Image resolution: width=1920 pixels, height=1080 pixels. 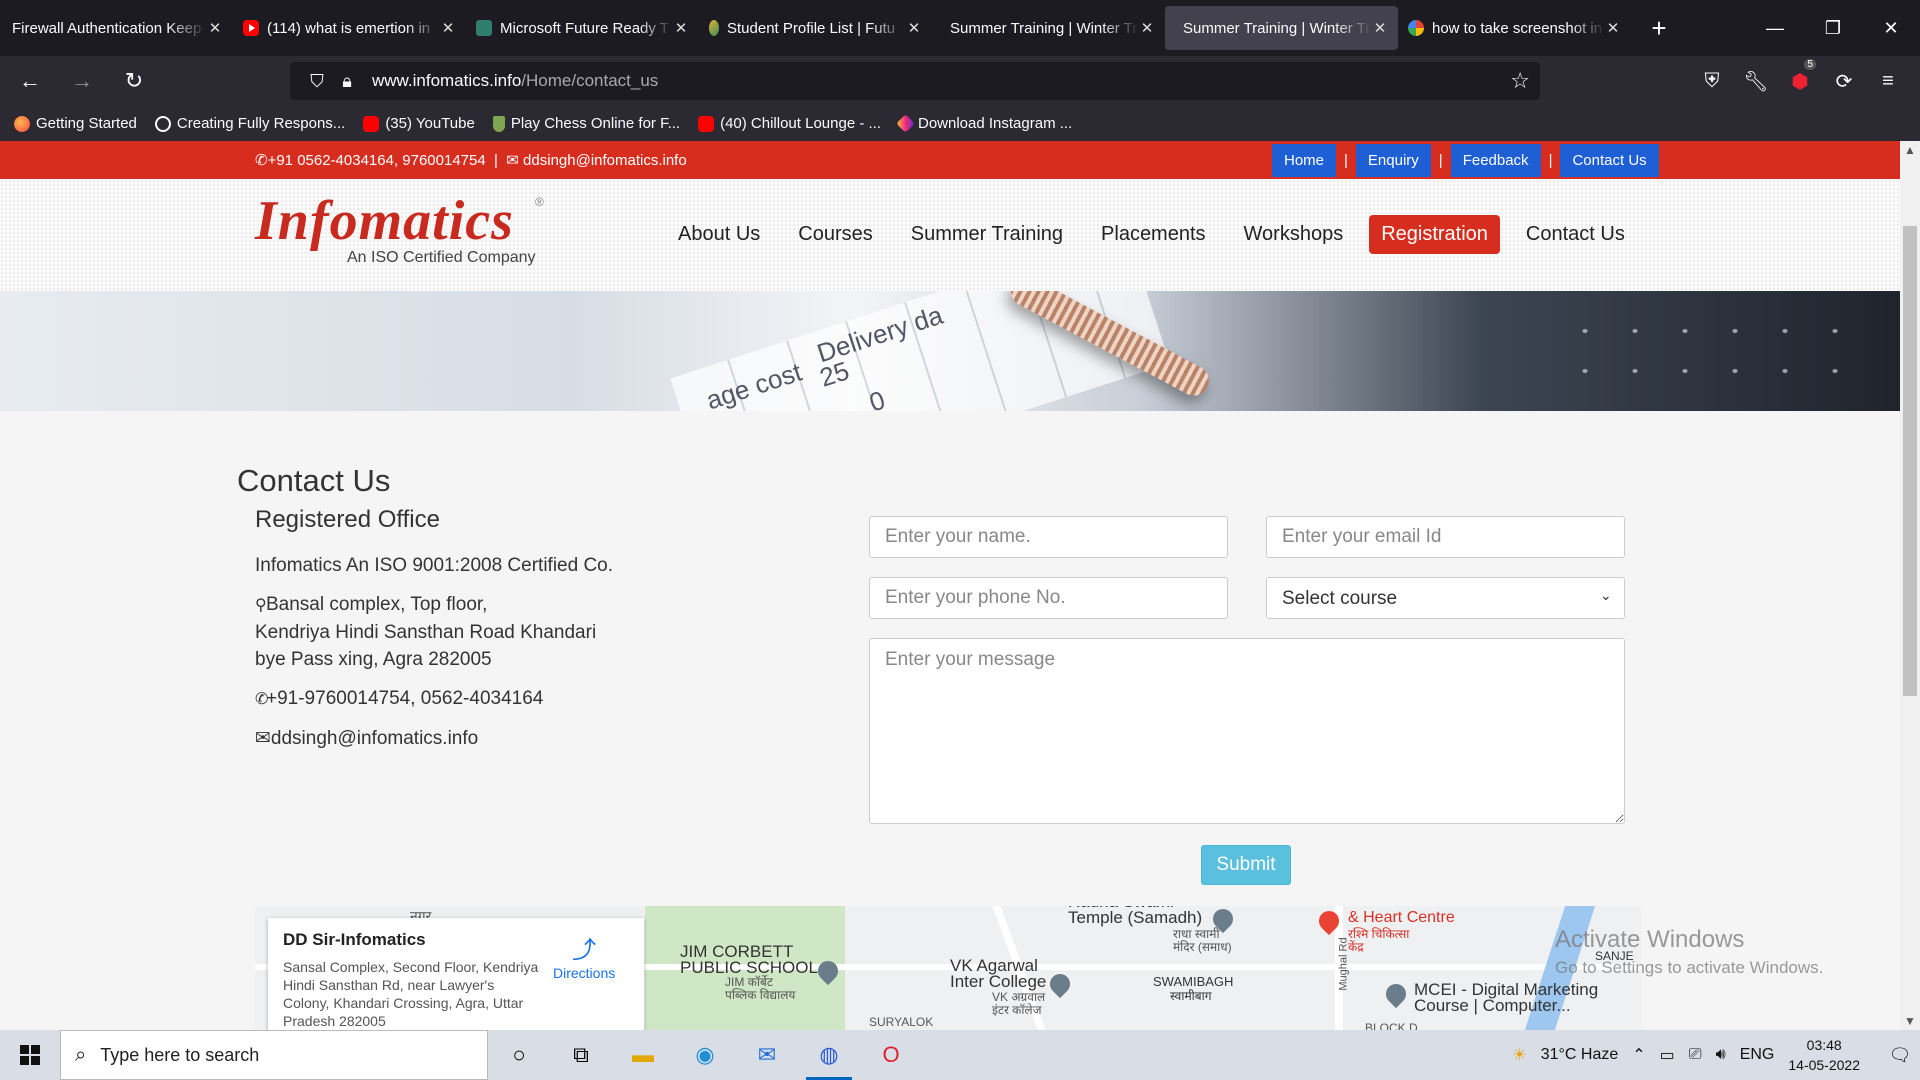 What do you see at coordinates (1606, 595) in the screenshot?
I see `chevron-down-icon: ⌄` at bounding box center [1606, 595].